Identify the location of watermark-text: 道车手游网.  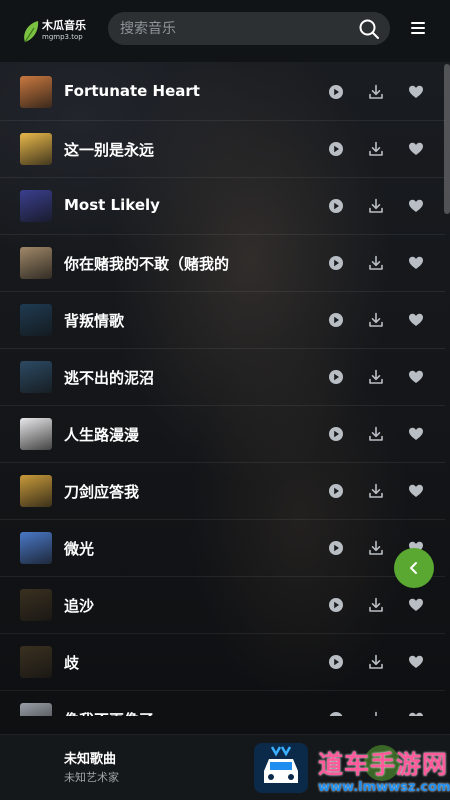
(383, 764).